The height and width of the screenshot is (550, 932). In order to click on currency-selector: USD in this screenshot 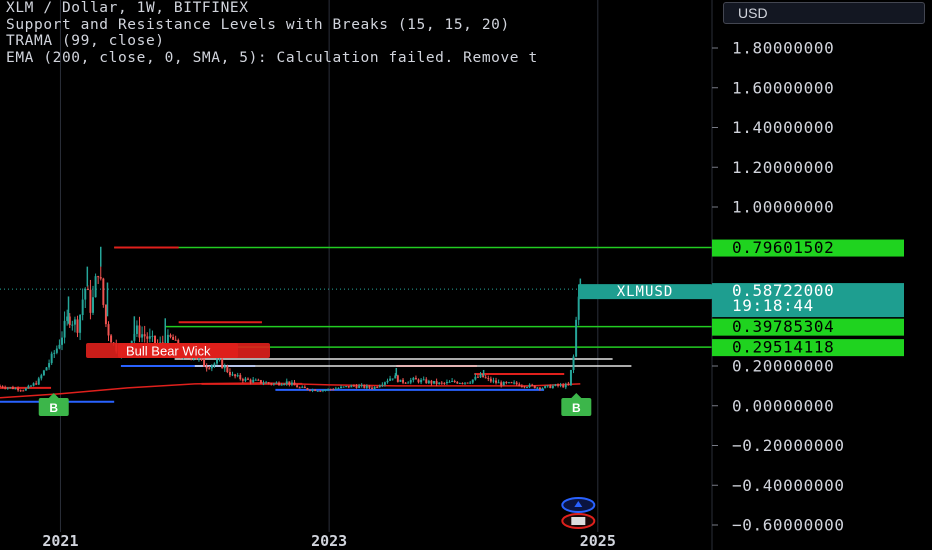, I will do `click(824, 13)`.